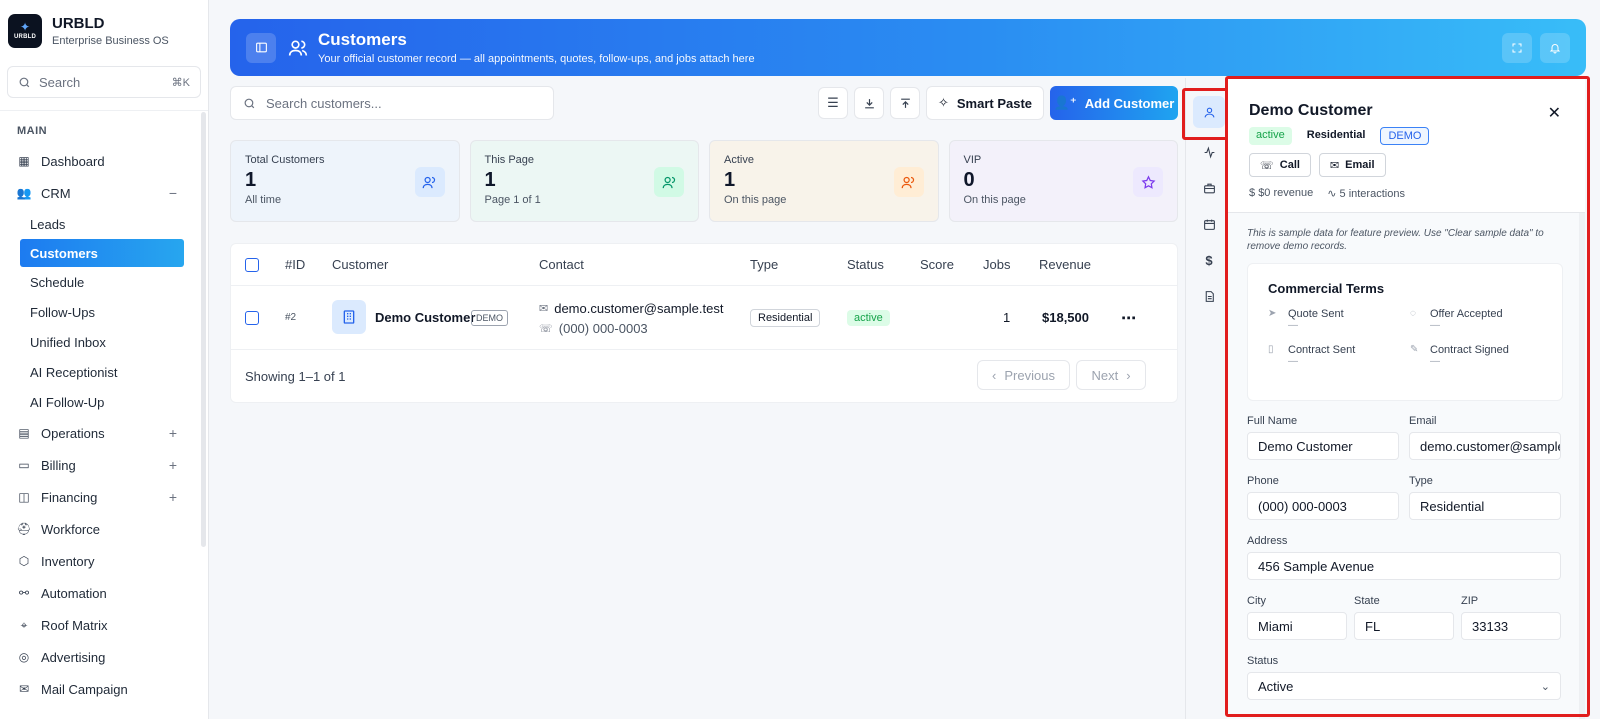 This screenshot has width=1600, height=719. What do you see at coordinates (24, 161) in the screenshot?
I see `grid-icon: ▦` at bounding box center [24, 161].